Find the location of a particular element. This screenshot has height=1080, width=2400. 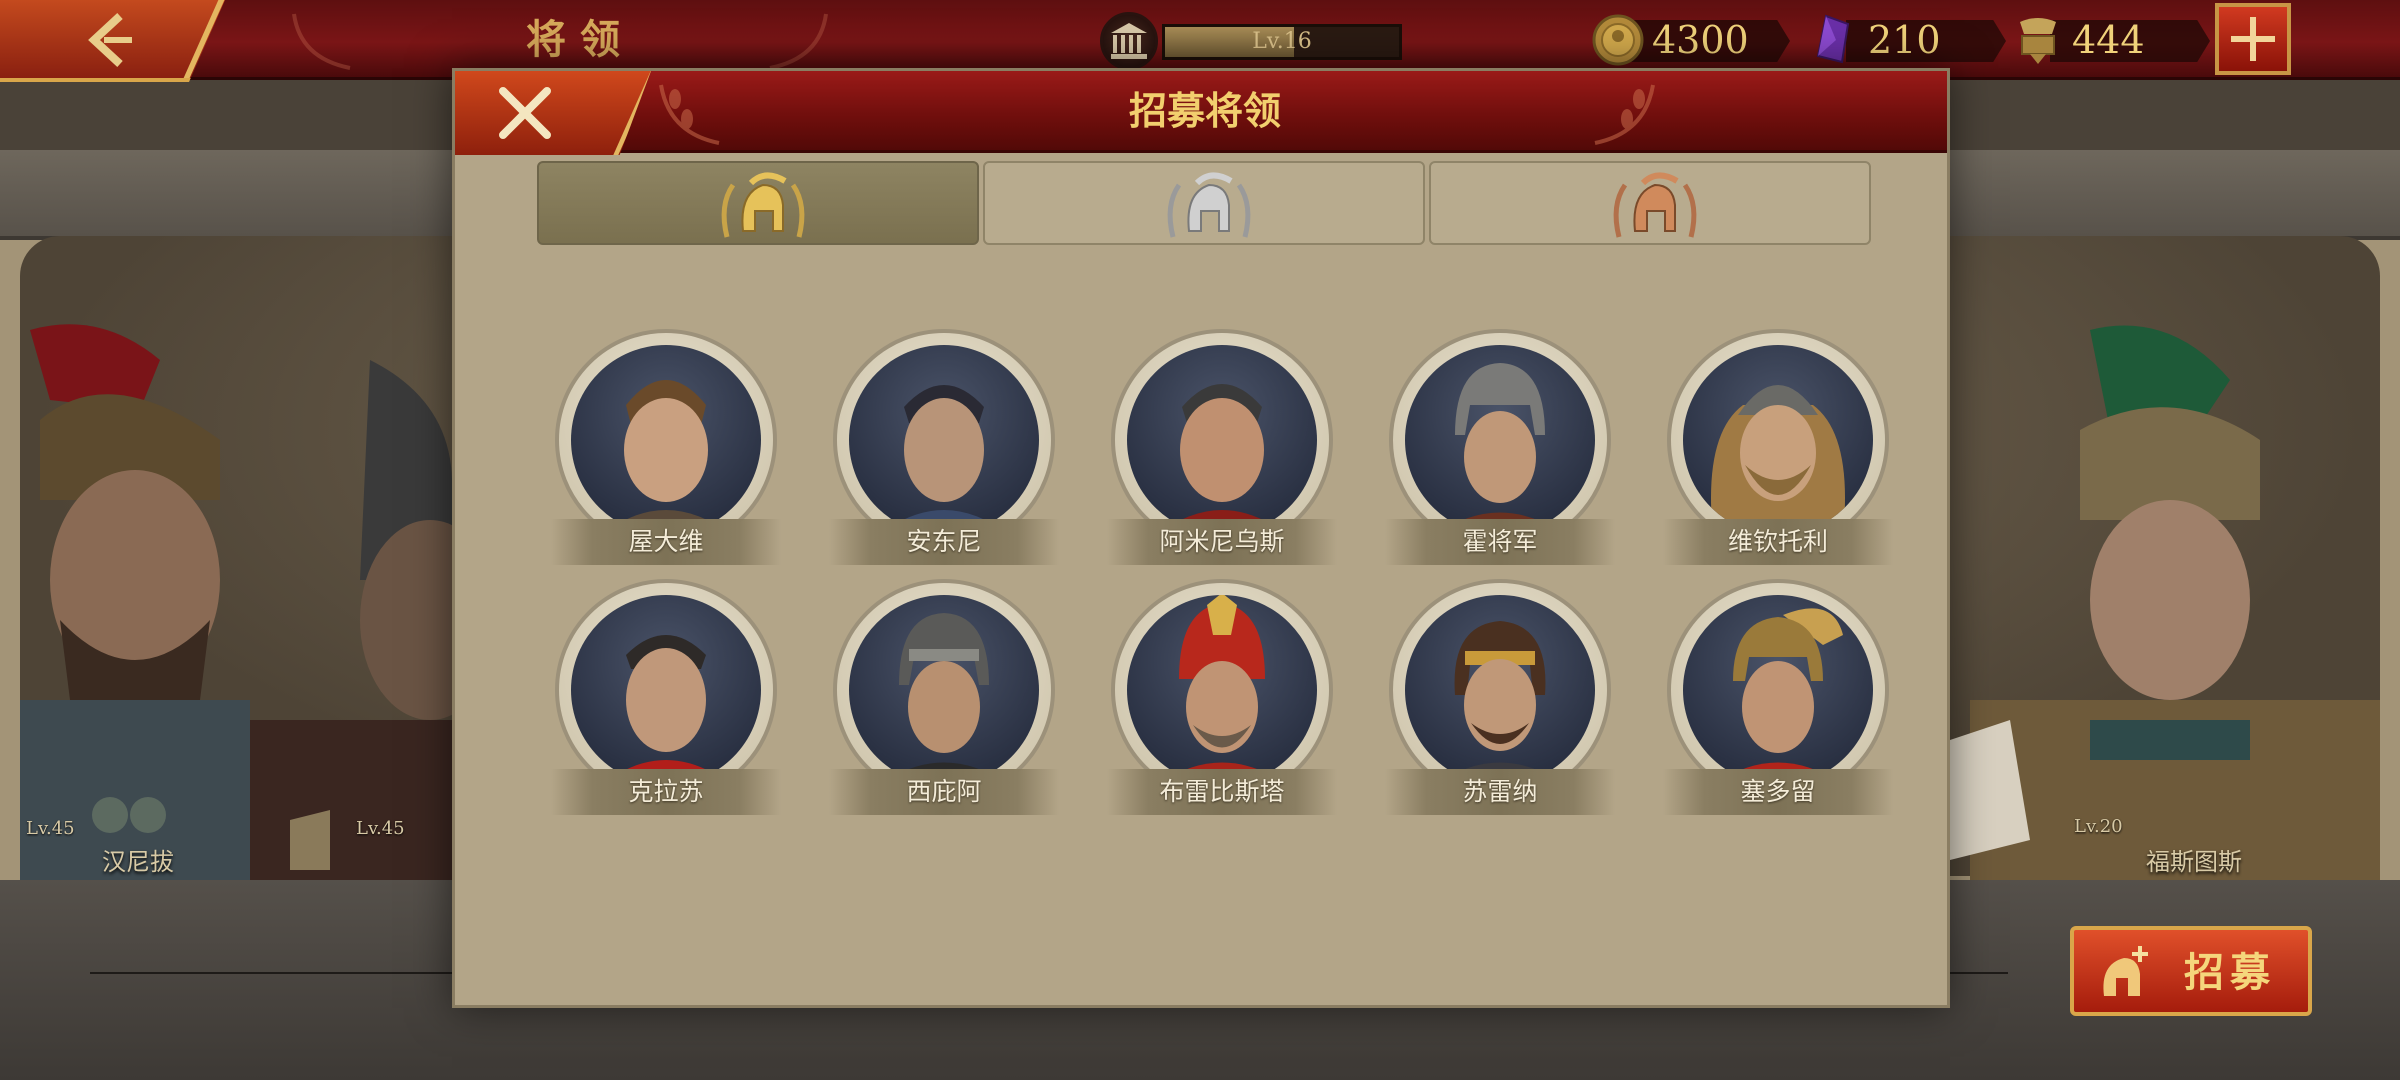

close-button is located at coordinates (553, 113).